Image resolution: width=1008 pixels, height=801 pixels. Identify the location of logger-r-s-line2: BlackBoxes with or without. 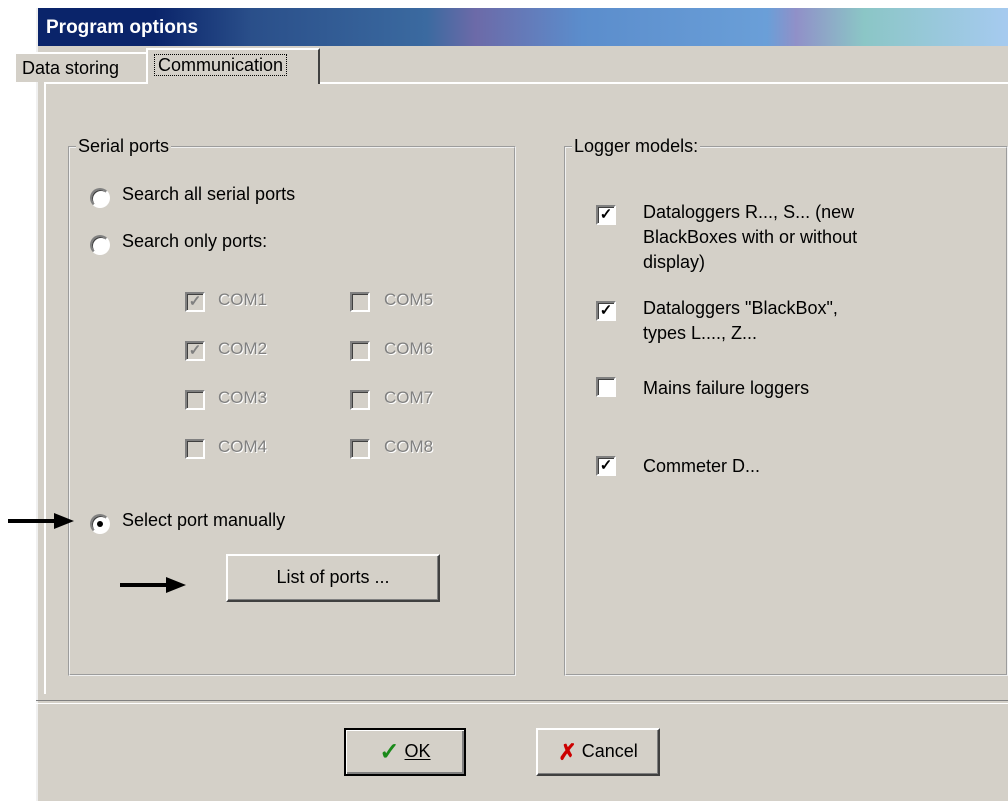
(750, 237).